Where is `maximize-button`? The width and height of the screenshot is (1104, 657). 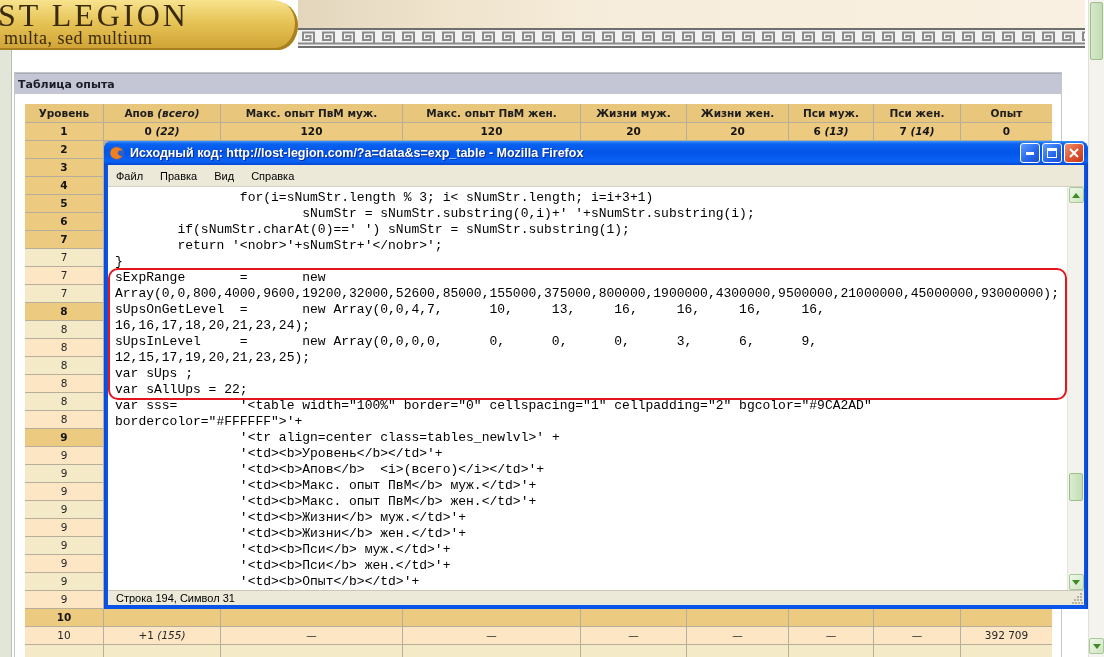 maximize-button is located at coordinates (1052, 153).